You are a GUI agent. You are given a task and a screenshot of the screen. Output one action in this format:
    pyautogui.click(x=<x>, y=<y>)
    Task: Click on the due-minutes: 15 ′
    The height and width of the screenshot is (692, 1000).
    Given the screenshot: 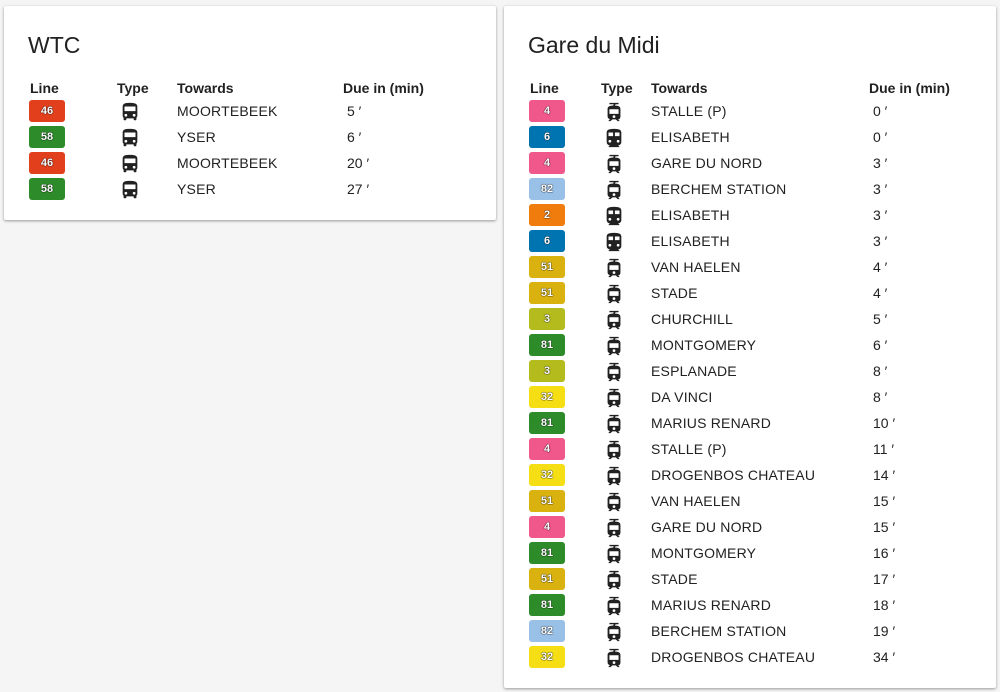 What is the action you would take?
    pyautogui.click(x=884, y=527)
    